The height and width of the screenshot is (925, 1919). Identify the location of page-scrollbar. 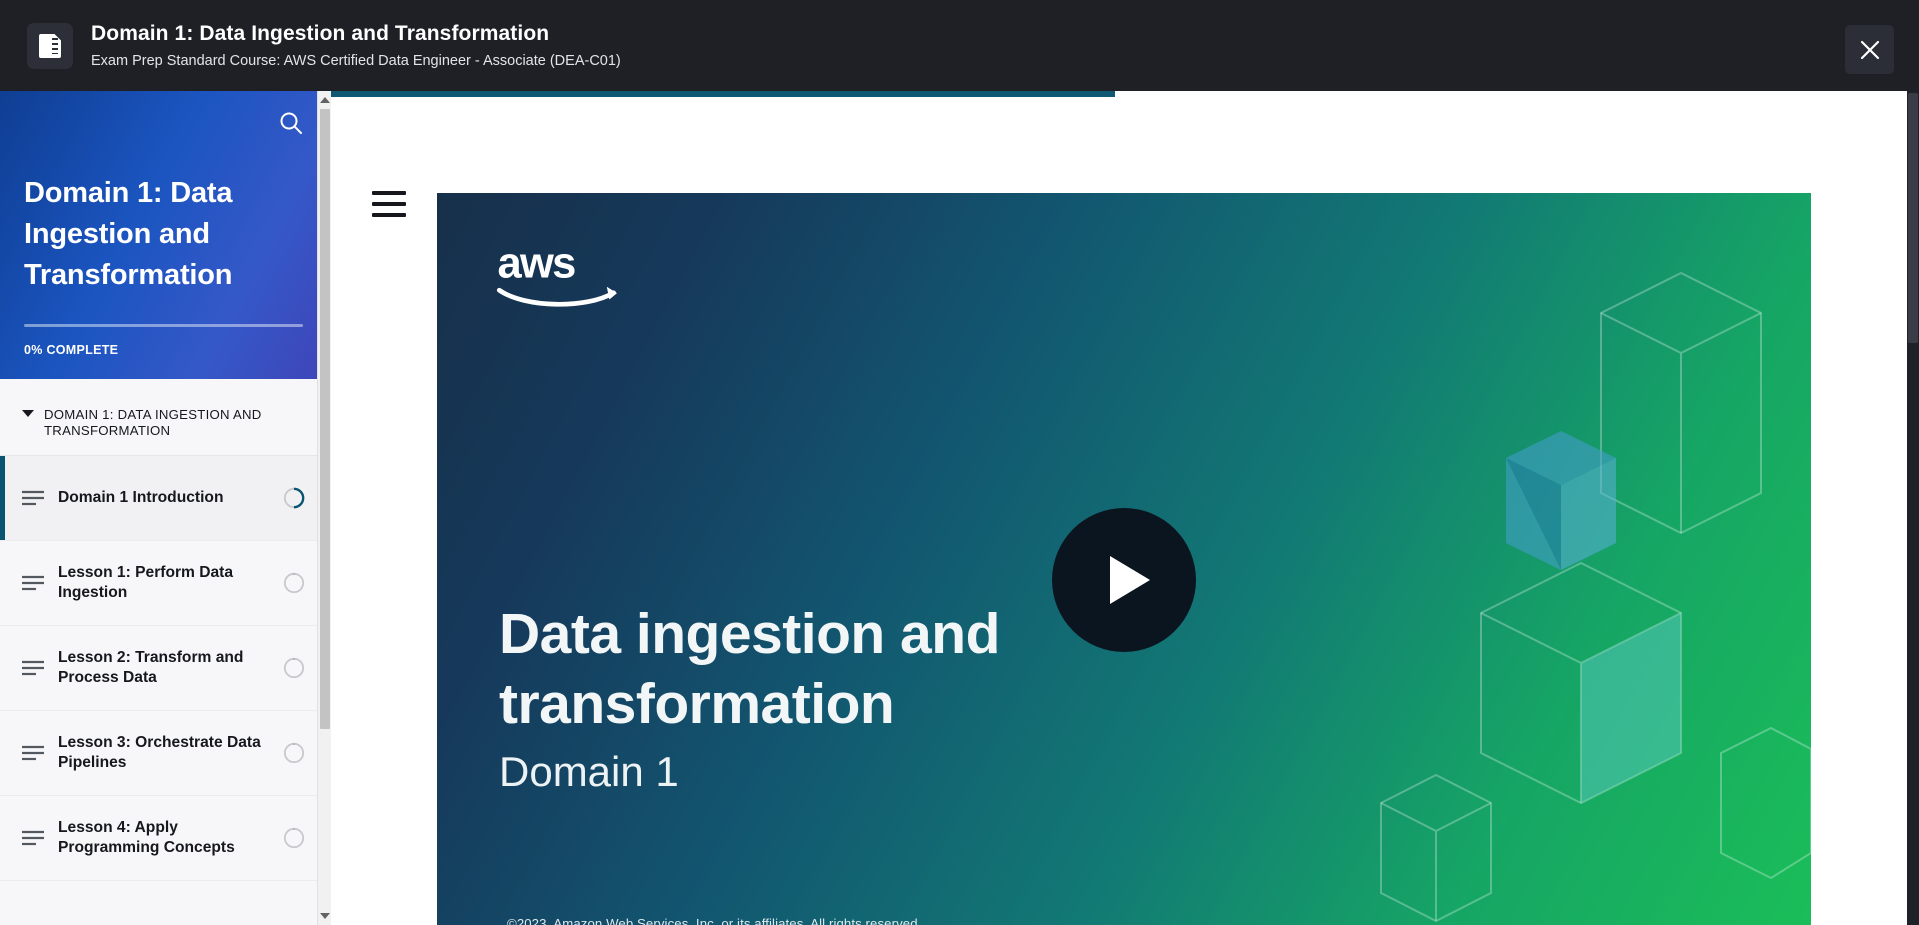
(1913, 508).